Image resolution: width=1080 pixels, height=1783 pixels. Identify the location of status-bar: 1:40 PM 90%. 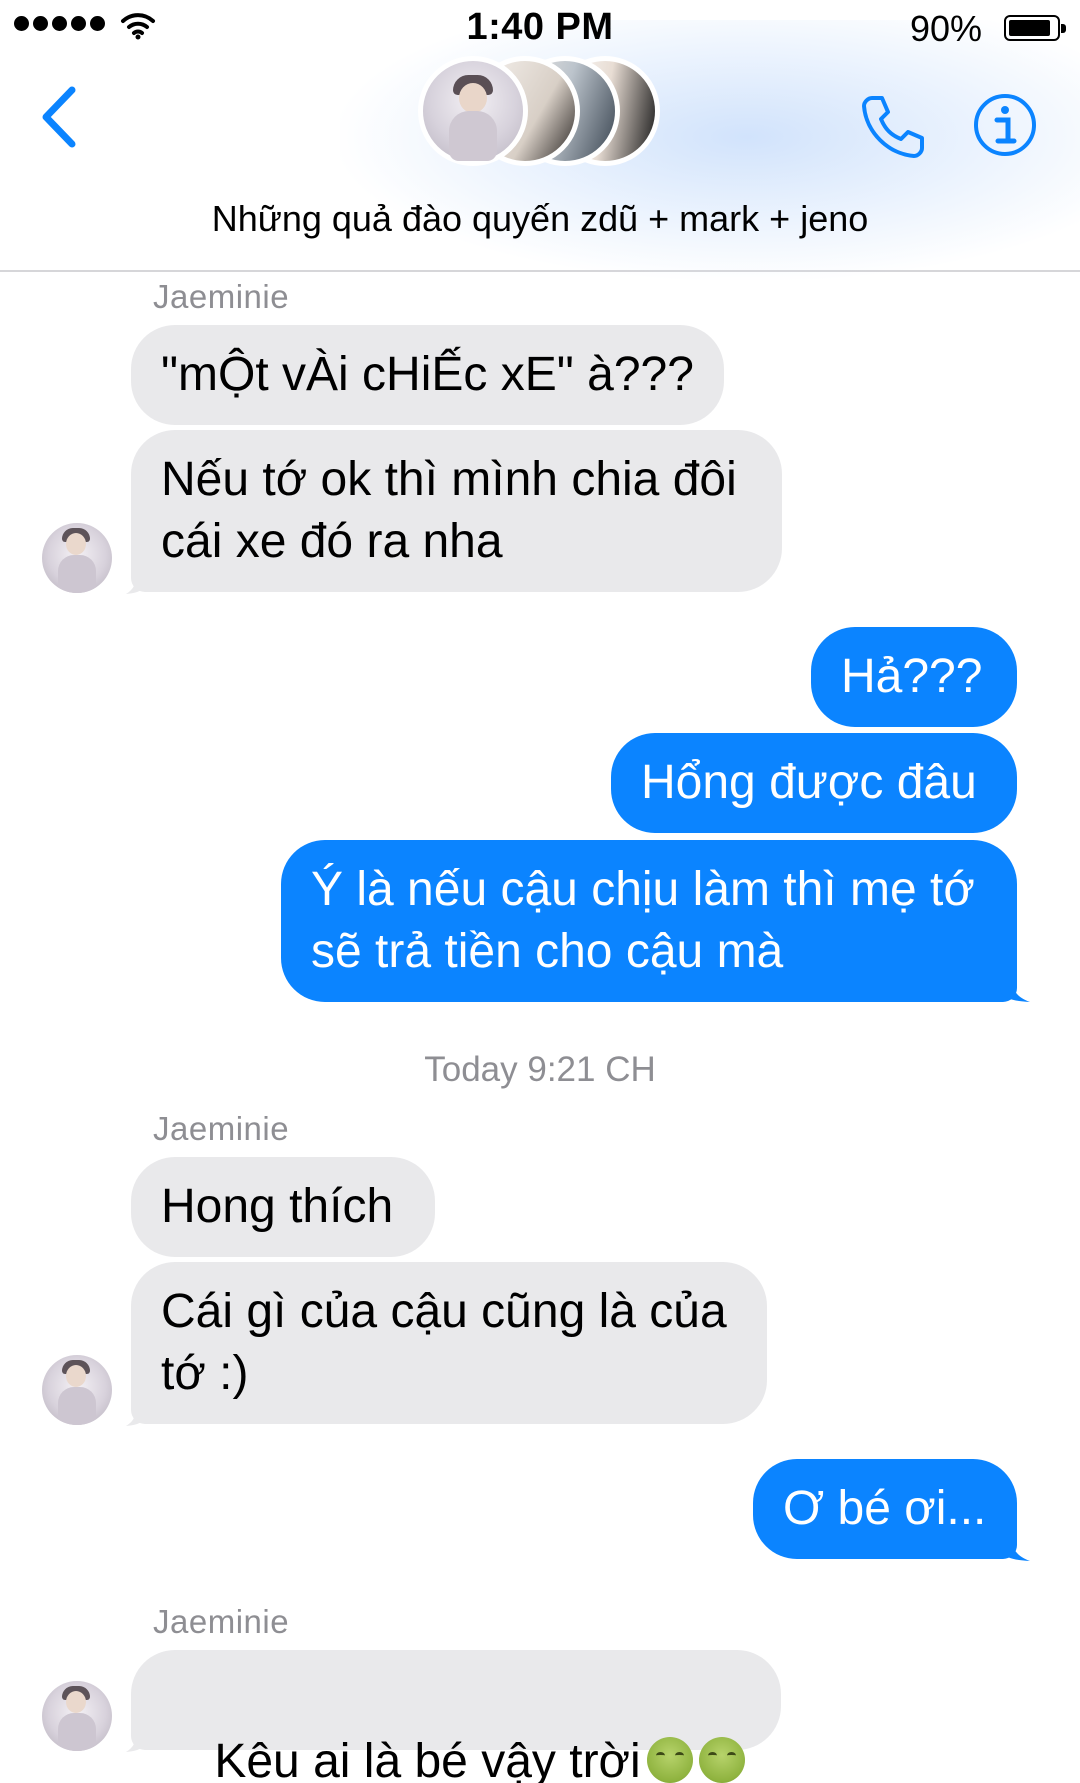
(540, 28).